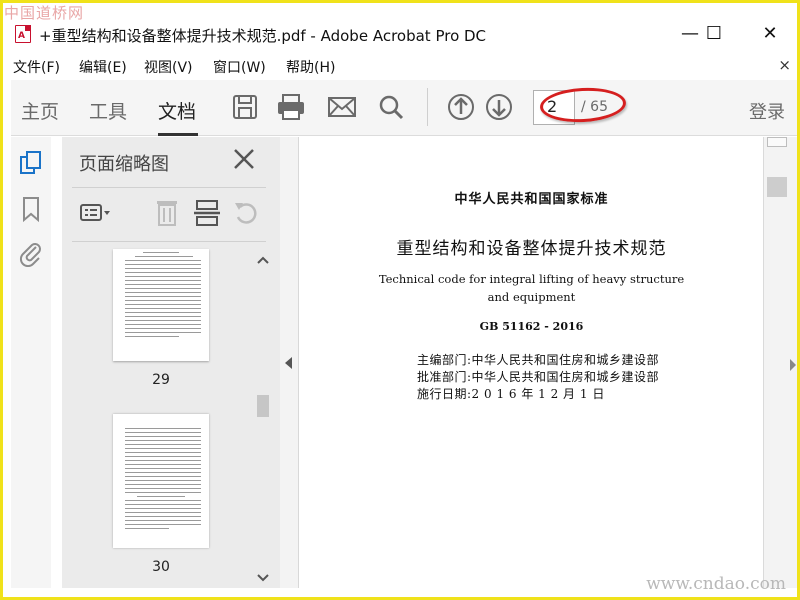  What do you see at coordinates (247, 213) in the screenshot?
I see `rotate-page-icon` at bounding box center [247, 213].